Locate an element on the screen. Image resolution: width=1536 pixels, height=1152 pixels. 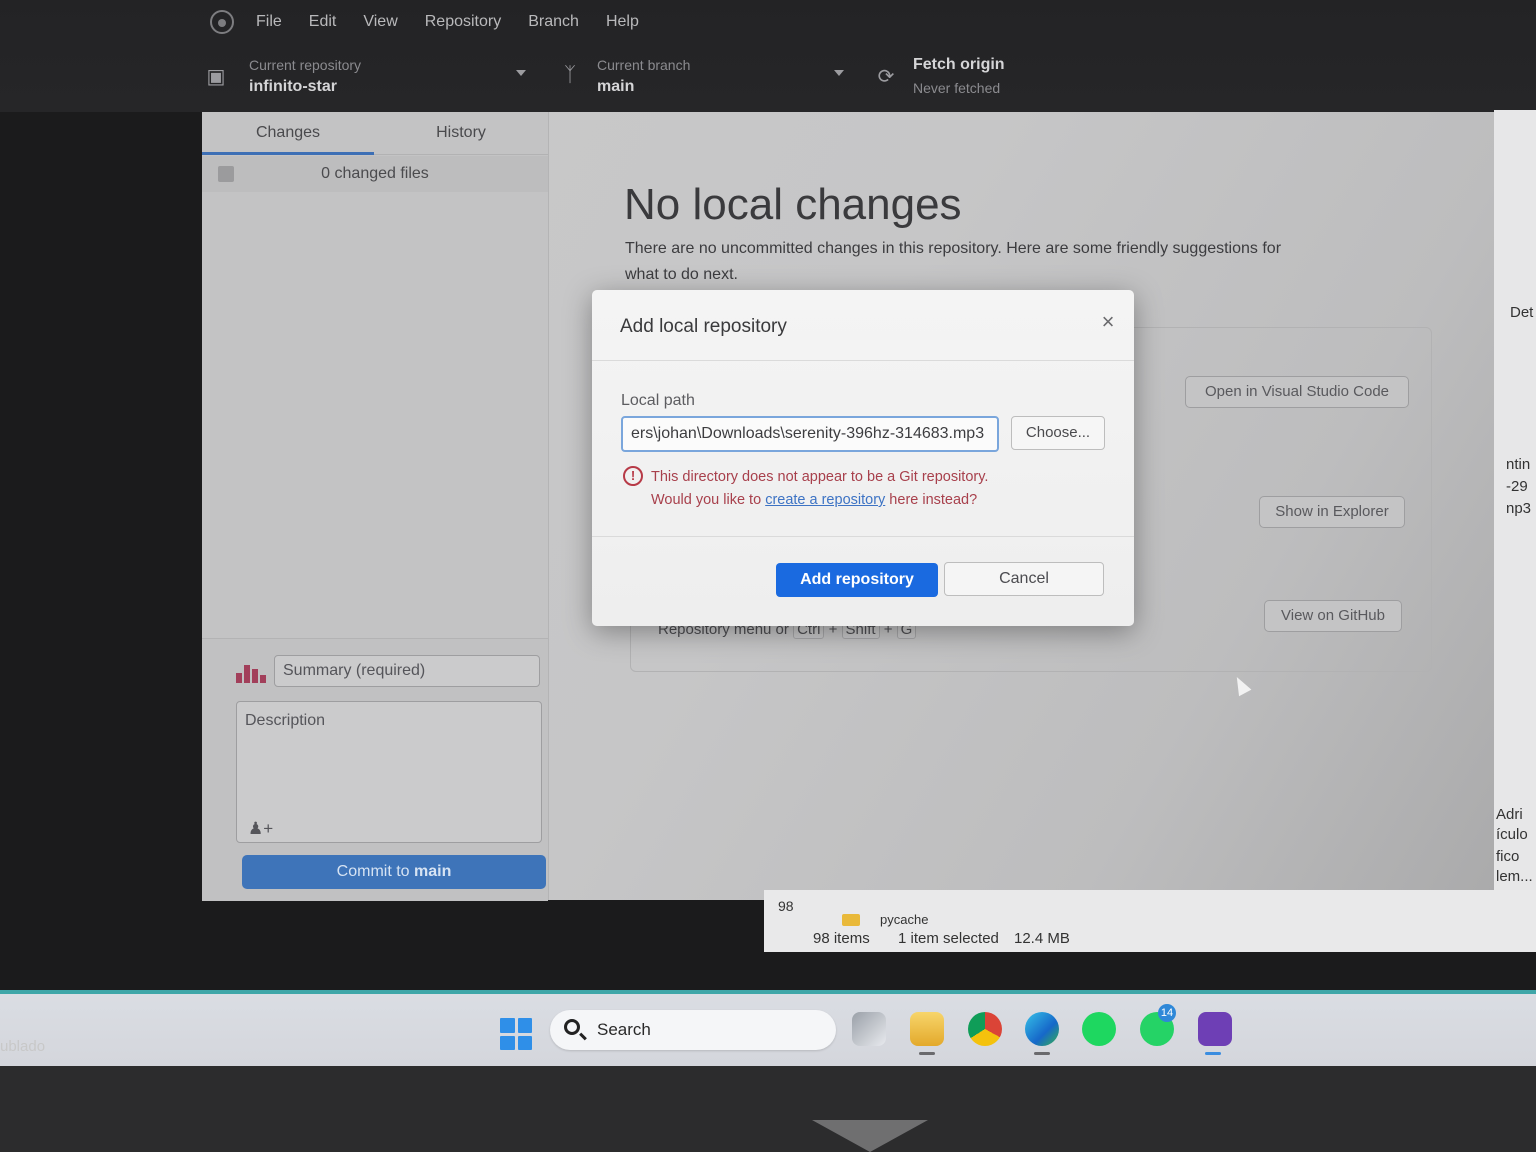
menu-help: Help is located at coordinates (622, 22).